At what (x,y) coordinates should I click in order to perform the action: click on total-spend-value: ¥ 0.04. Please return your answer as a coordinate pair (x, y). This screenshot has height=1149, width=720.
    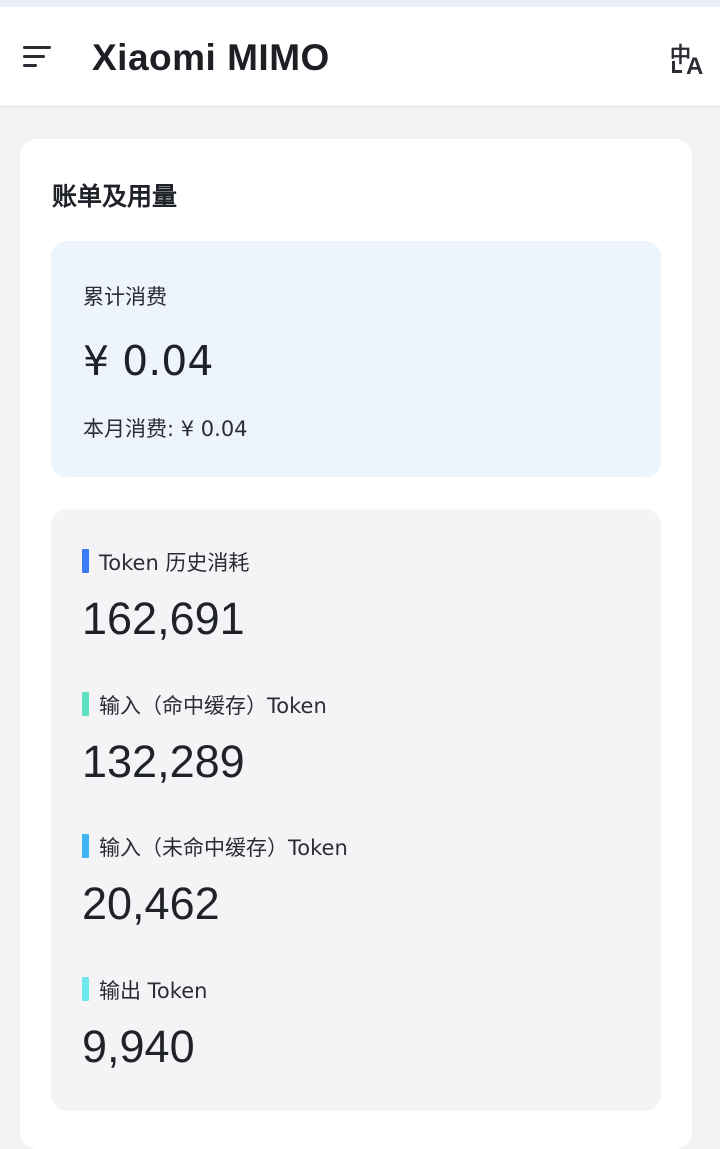
    Looking at the image, I should click on (148, 361).